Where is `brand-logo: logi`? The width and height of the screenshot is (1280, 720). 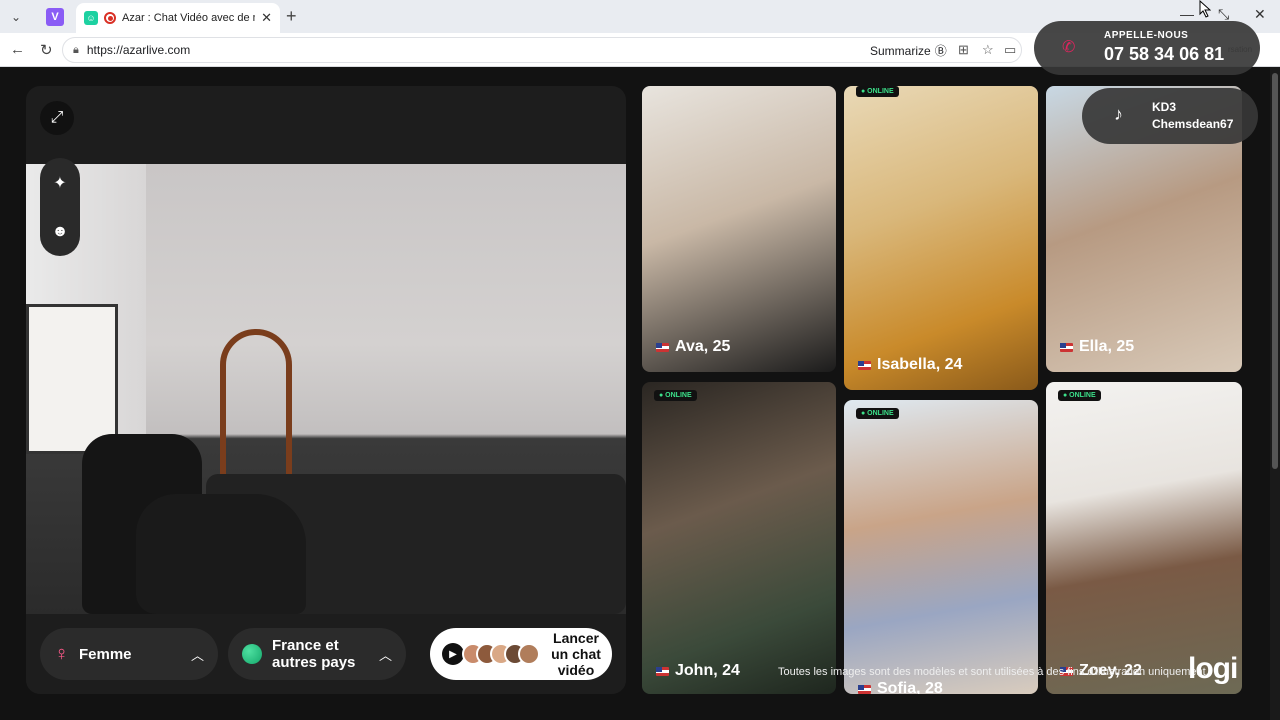 brand-logo: logi is located at coordinates (1213, 668).